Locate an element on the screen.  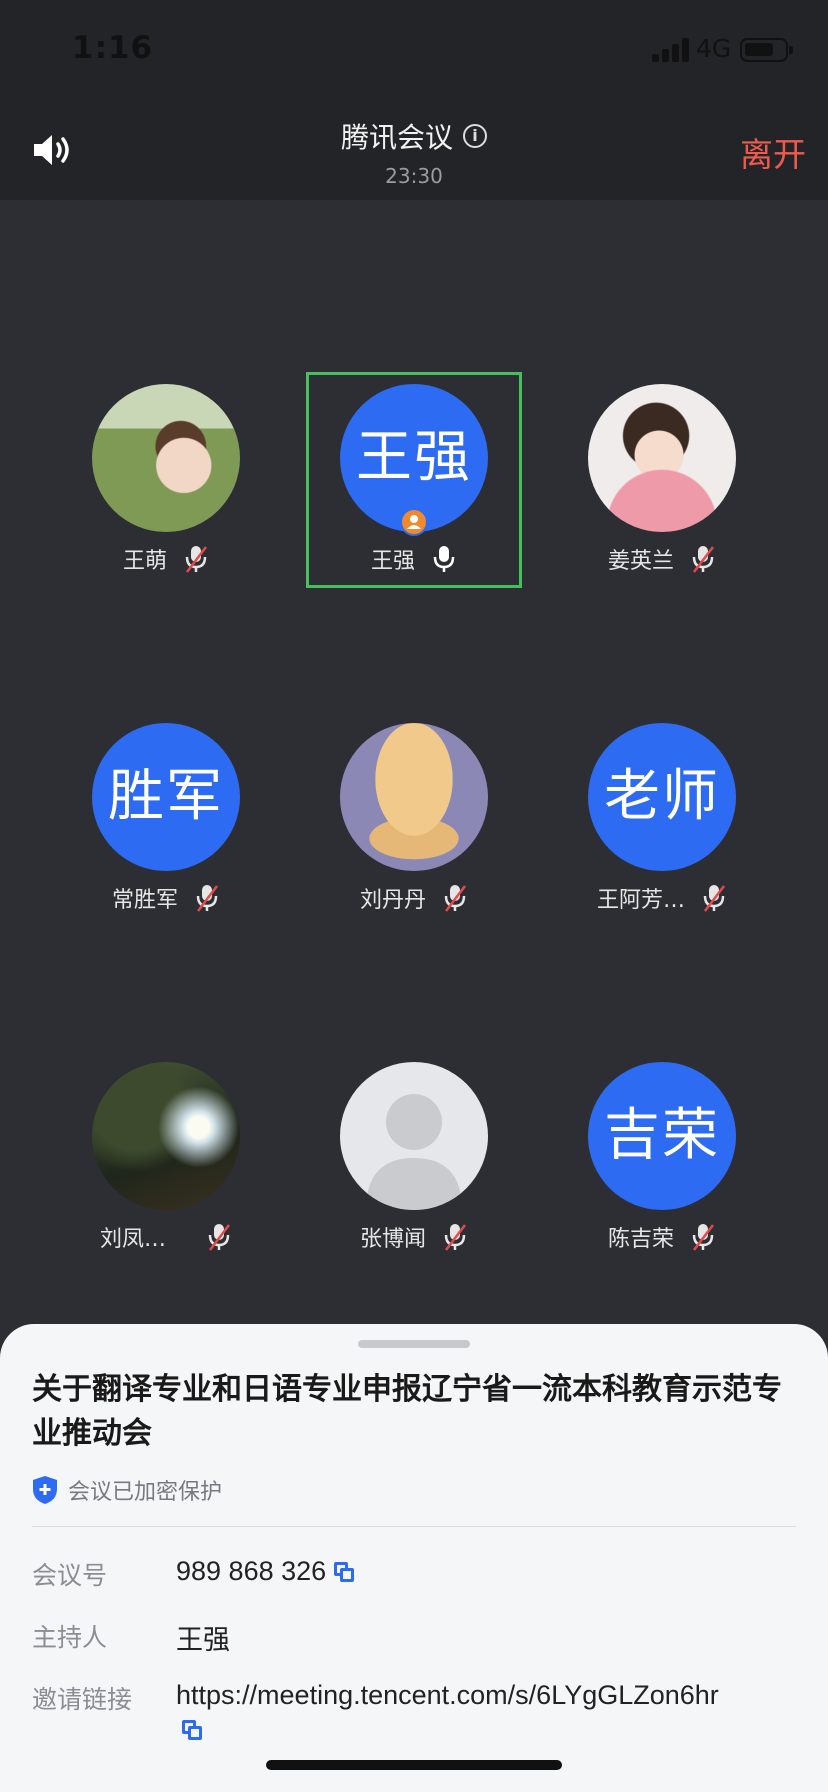
participant-name: 常胜军 is located at coordinates (144, 900).